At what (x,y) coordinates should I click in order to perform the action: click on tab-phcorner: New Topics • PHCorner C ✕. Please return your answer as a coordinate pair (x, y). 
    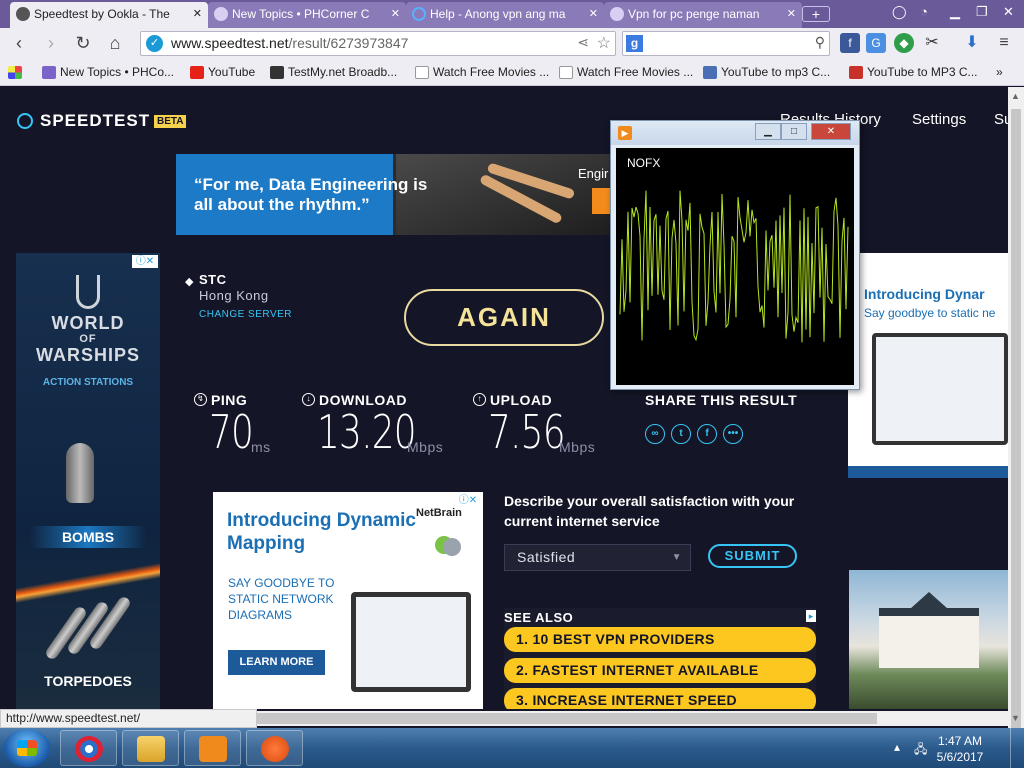
    Looking at the image, I should click on (307, 15).